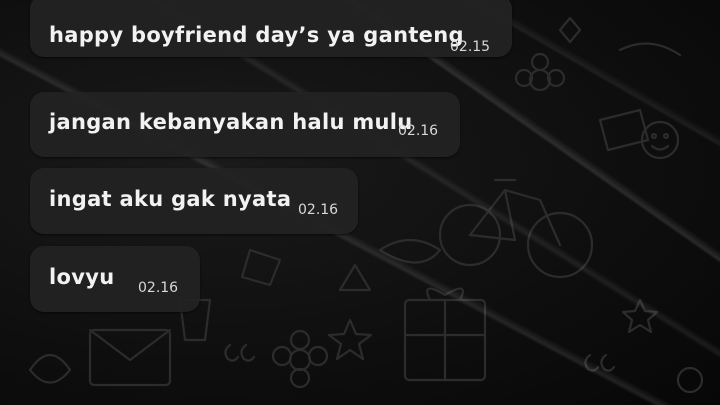  What do you see at coordinates (170, 199) in the screenshot?
I see `message-text: ingat aku gak nyata` at bounding box center [170, 199].